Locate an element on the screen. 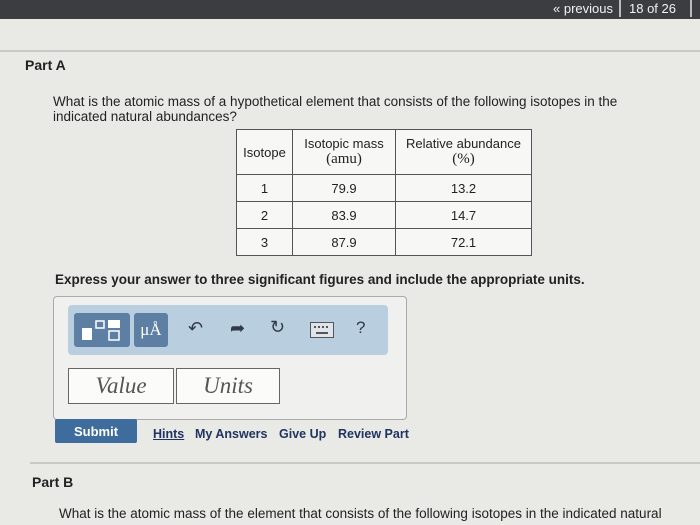 Image resolution: width=700 pixels, height=525 pixels. cell-mass: 79.9 is located at coordinates (344, 188).